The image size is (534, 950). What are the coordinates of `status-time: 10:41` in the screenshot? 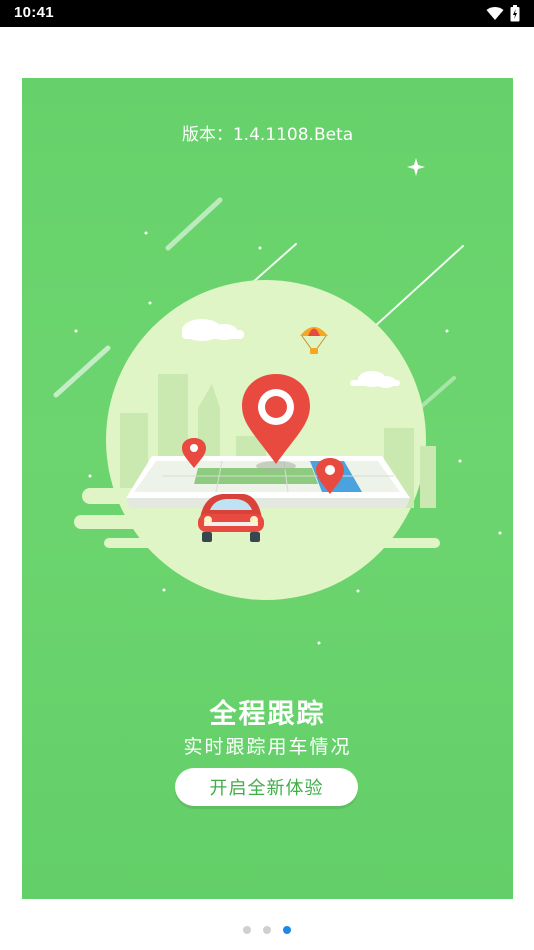 It's located at (34, 12).